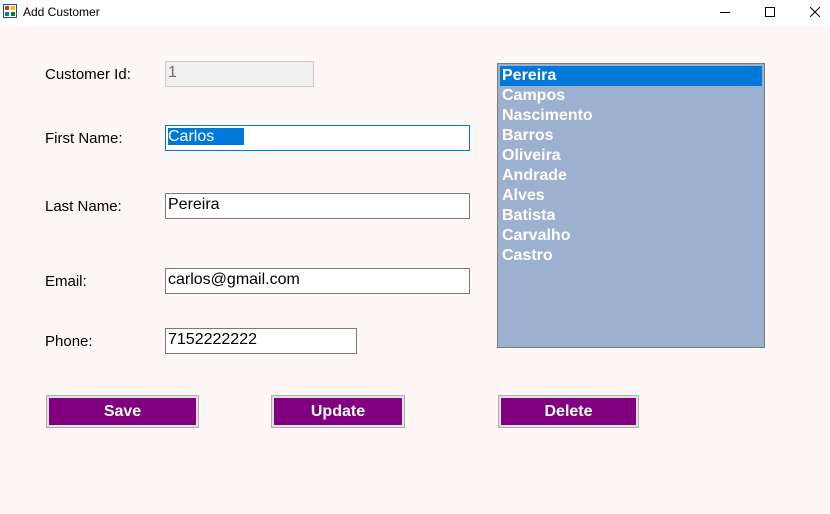  I want to click on list-item: Nascimento, so click(631, 116).